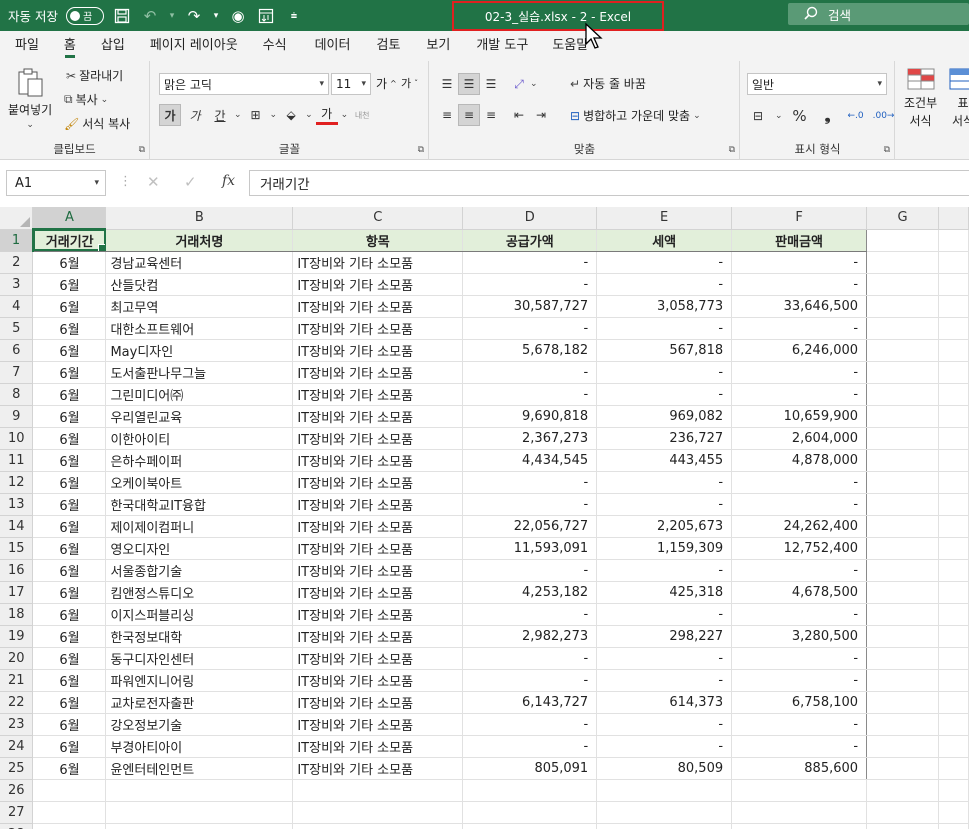 The width and height of the screenshot is (969, 829). Describe the element at coordinates (378, 218) in the screenshot. I see `column-header-c: C` at that location.